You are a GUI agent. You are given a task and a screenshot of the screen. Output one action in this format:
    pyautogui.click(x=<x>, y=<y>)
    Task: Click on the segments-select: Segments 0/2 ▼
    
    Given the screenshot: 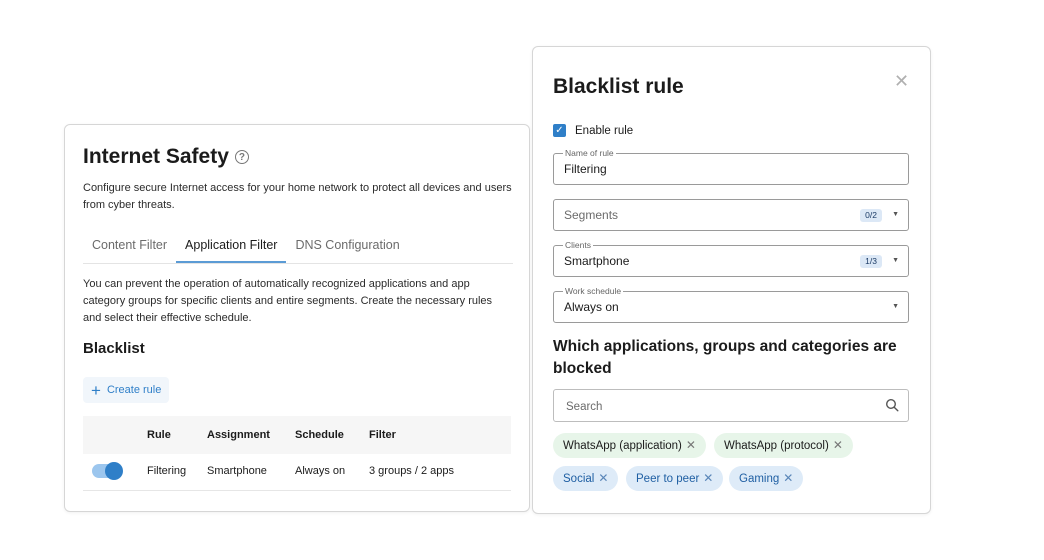 What is the action you would take?
    pyautogui.click(x=731, y=215)
    